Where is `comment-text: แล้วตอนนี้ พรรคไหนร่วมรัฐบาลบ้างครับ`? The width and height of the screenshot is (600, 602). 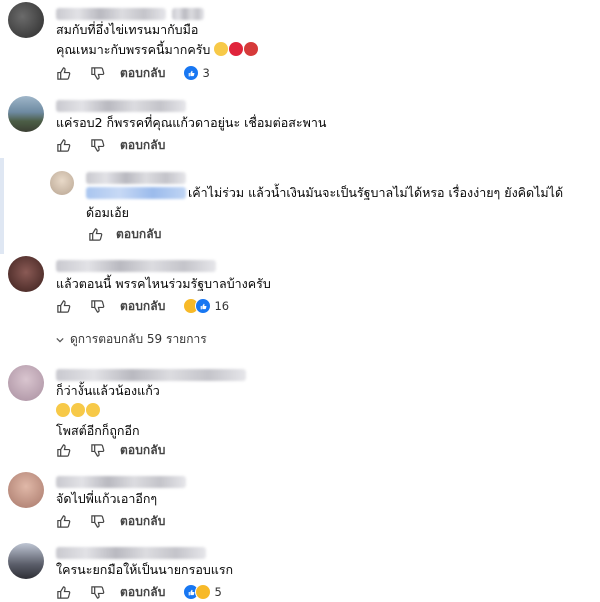
comment-text: แล้วตอนนี้ พรรคไหนร่วมรัฐบาลบ้างครับ is located at coordinates (163, 284).